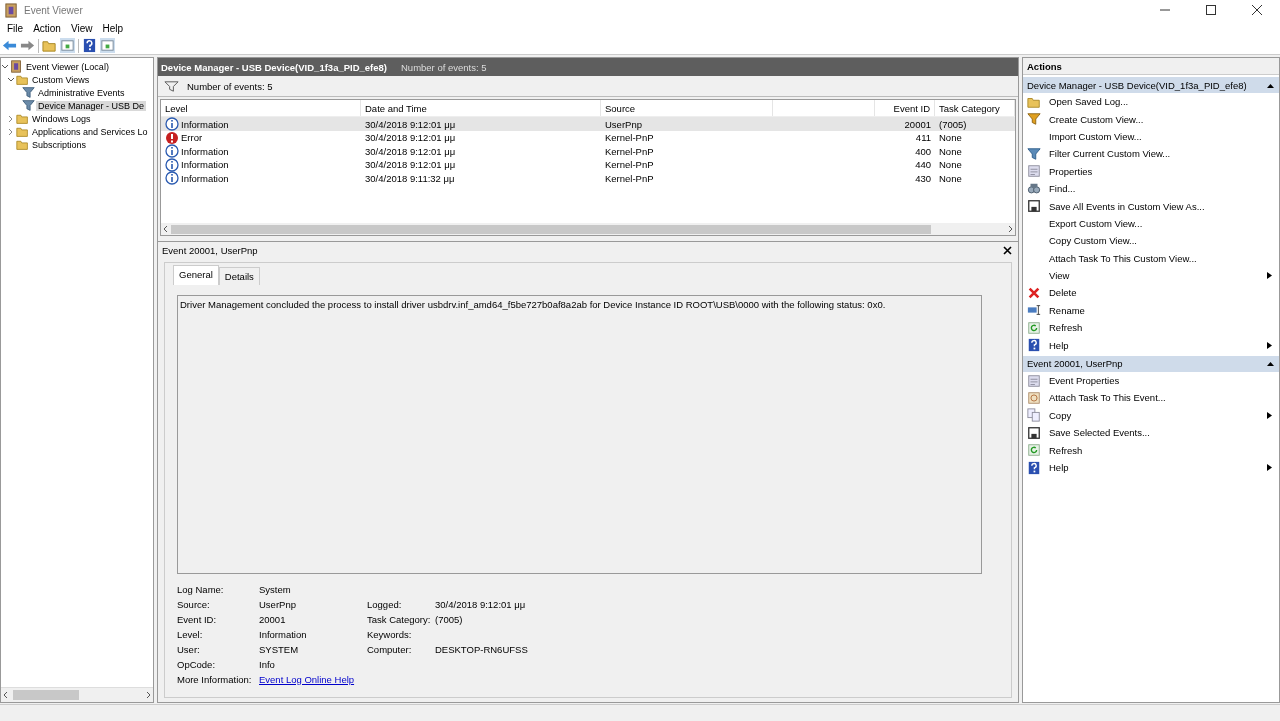 The image size is (1280, 721). I want to click on close-icon, so click(1007, 250).